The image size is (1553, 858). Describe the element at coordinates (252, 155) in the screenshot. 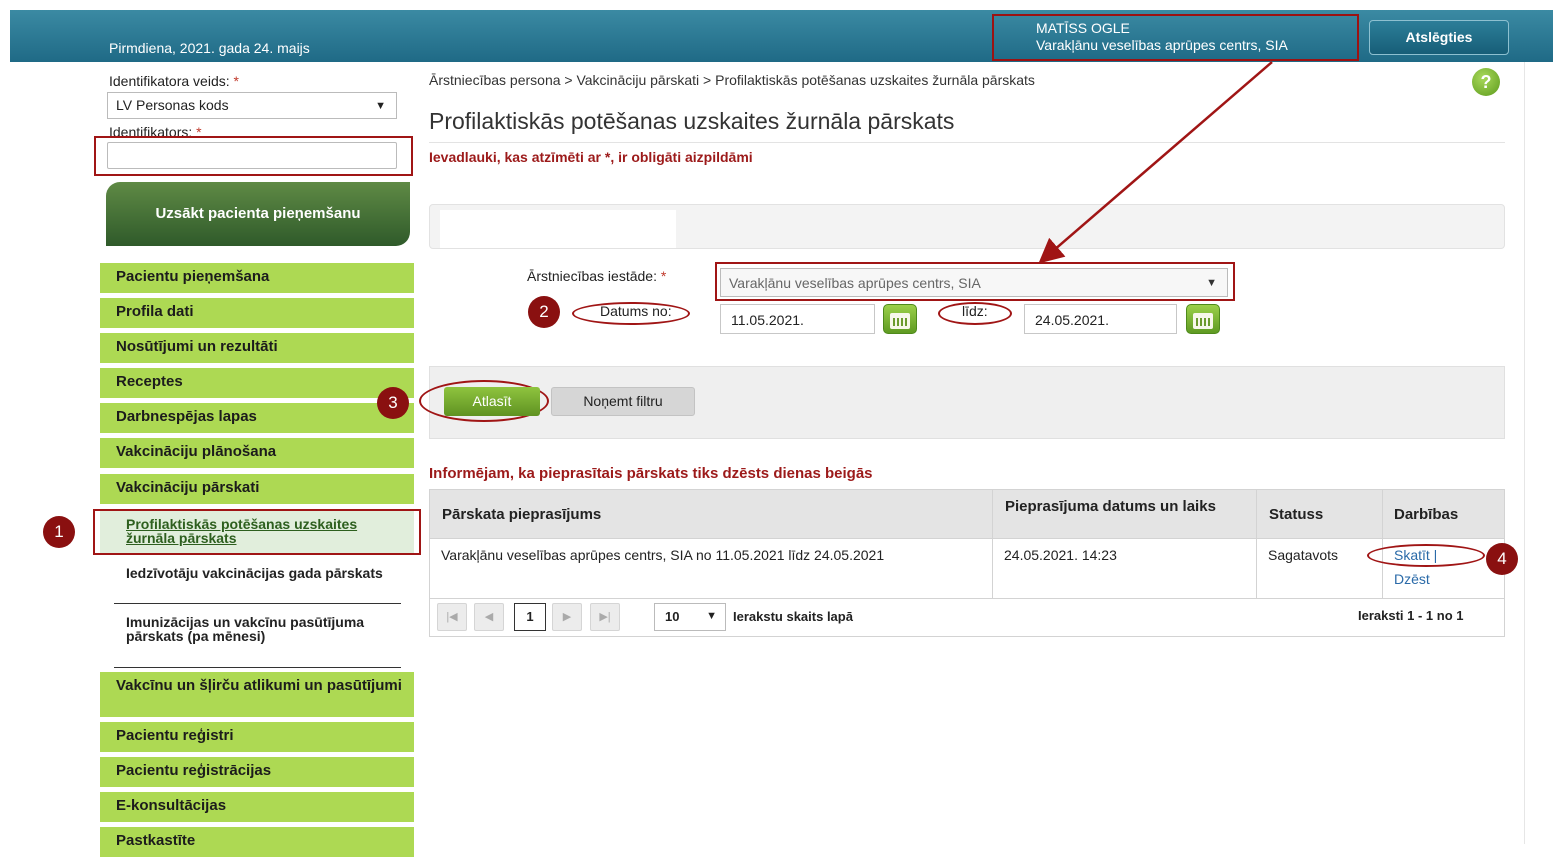

I see `identifier-input` at that location.